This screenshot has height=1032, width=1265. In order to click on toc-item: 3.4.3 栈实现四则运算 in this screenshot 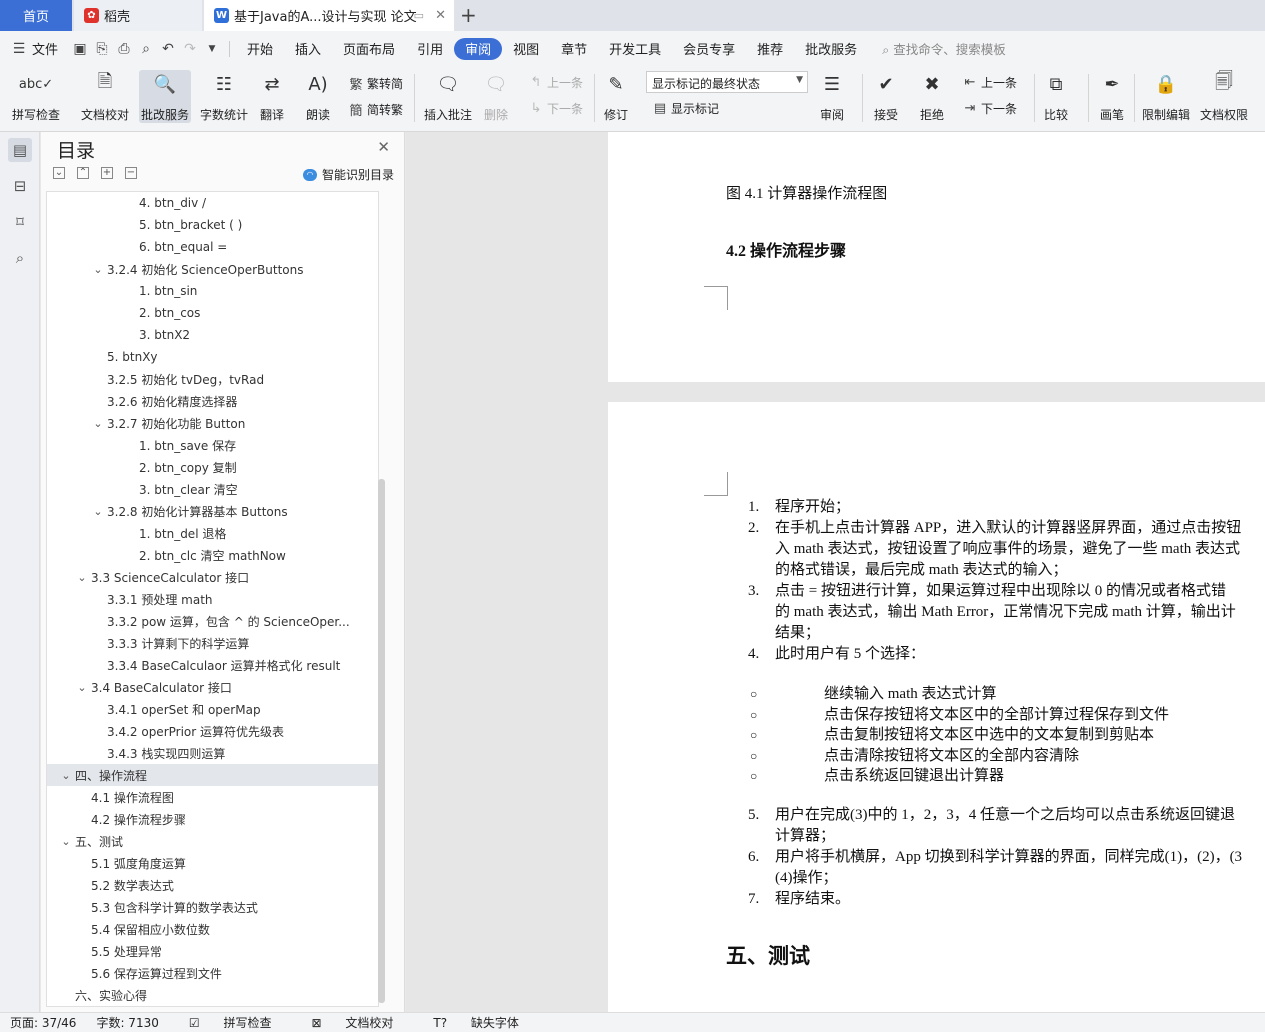, I will do `click(212, 753)`.